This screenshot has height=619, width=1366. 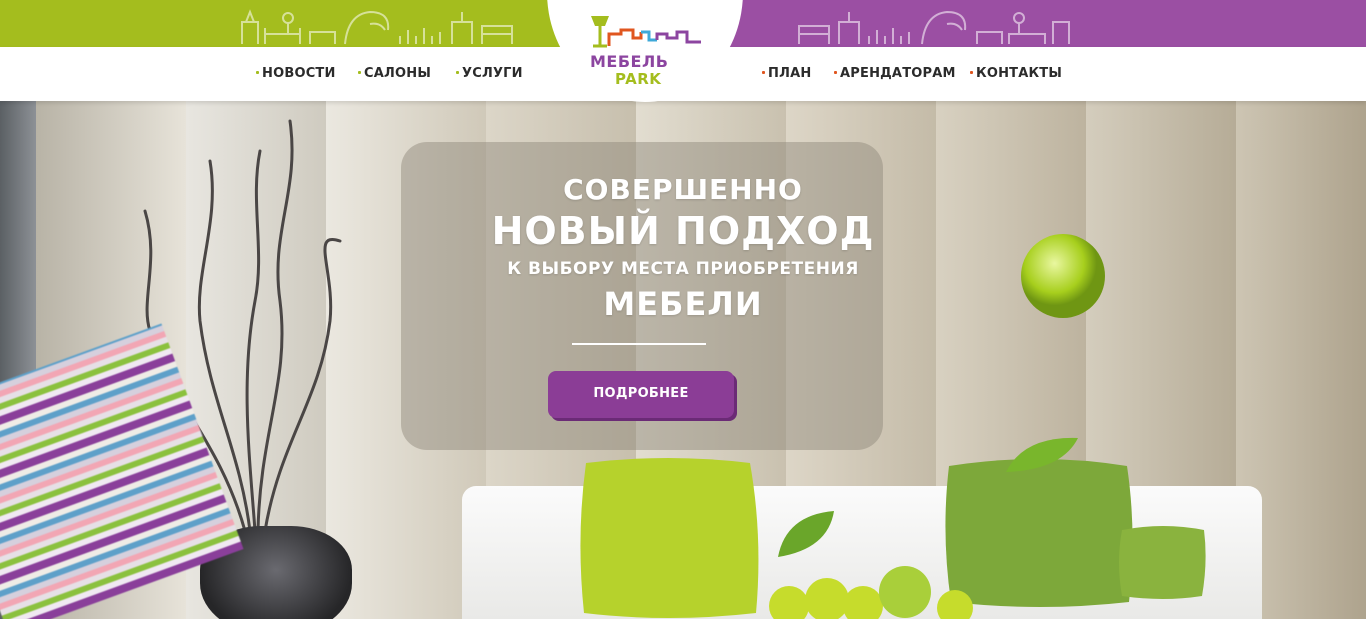 What do you see at coordinates (638, 79) in the screenshot?
I see `logo-text-bottom: PARK` at bounding box center [638, 79].